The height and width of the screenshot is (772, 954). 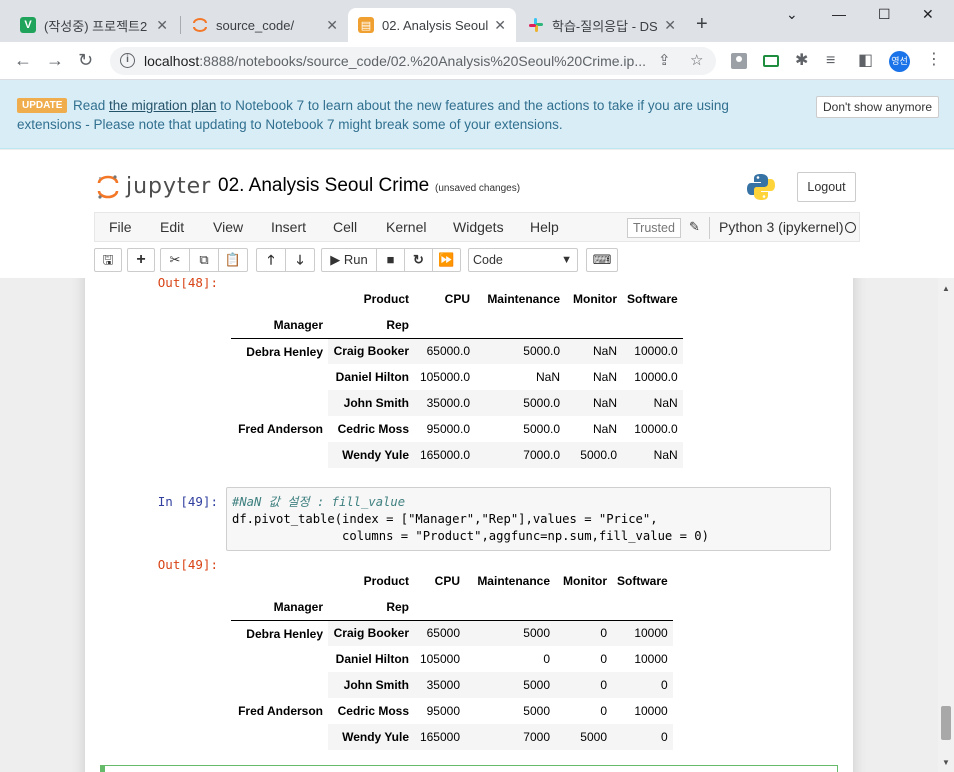 I want to click on copy-icon: ⧉, so click(x=204, y=259).